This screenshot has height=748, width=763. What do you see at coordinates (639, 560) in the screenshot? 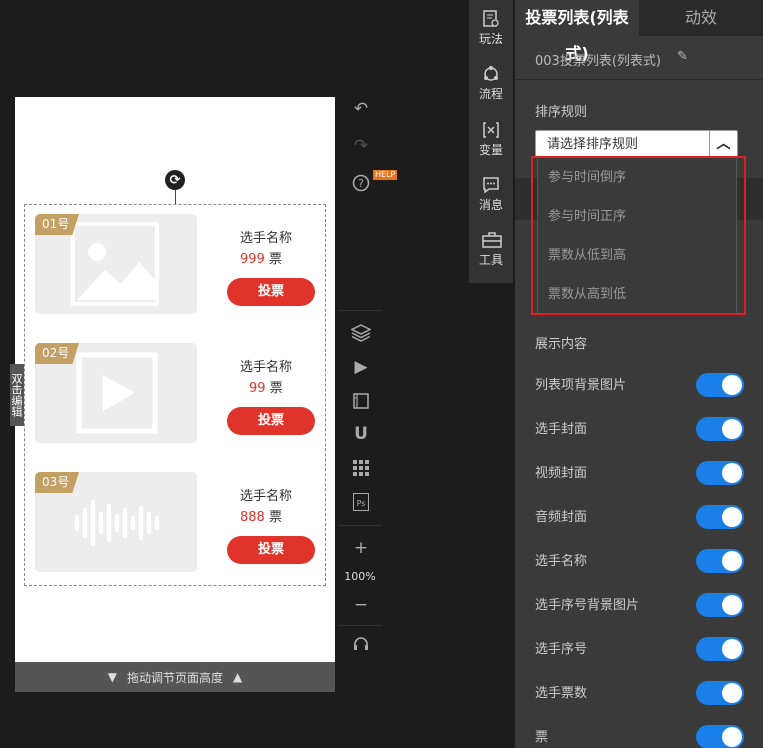
I see `toggle-row: 选手名称` at bounding box center [639, 560].